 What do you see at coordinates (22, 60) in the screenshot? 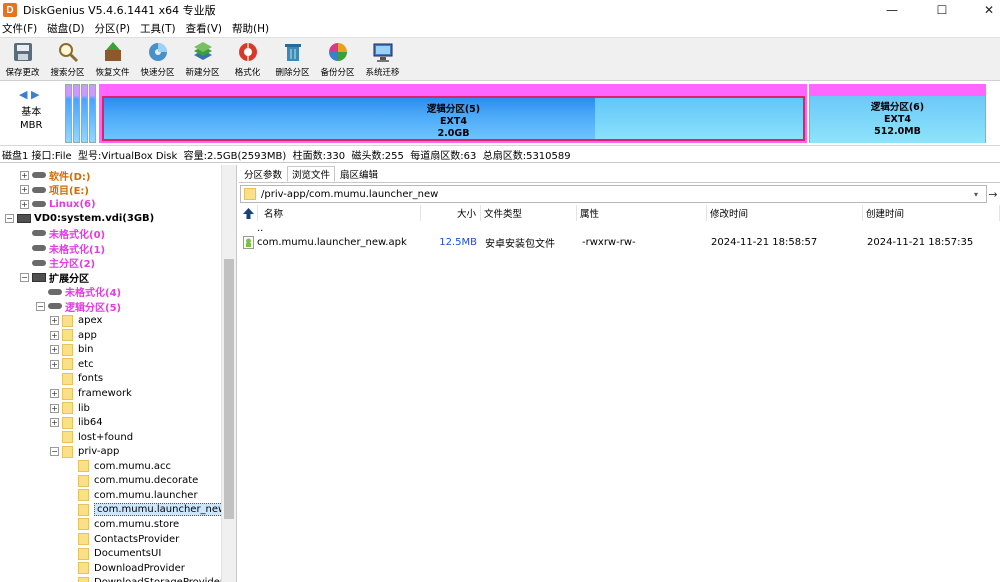
I see `save-changes-button: 保存更改` at bounding box center [22, 60].